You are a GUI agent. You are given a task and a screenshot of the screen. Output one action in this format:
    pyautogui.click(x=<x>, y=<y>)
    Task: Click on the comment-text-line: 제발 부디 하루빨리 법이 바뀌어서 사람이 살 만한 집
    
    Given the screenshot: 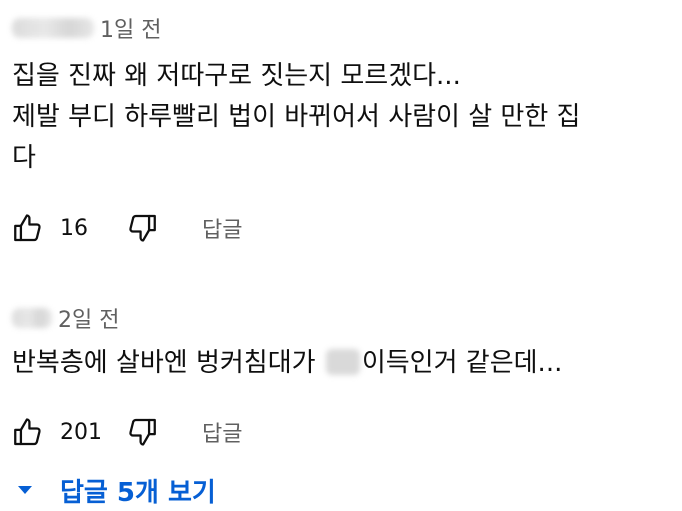 What is the action you would take?
    pyautogui.click(x=296, y=117)
    